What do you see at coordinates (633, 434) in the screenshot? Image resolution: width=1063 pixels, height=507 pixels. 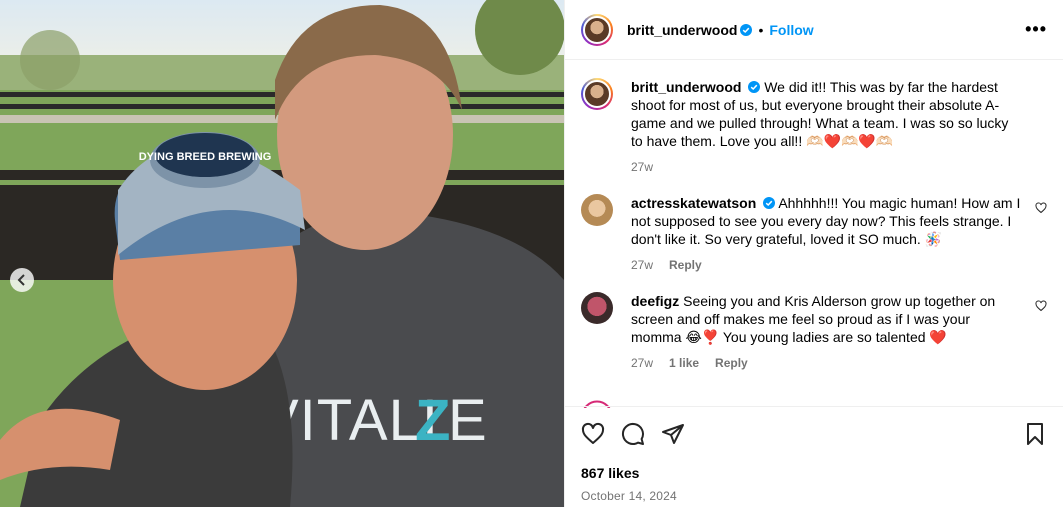 I see `comment-bubble-icon` at bounding box center [633, 434].